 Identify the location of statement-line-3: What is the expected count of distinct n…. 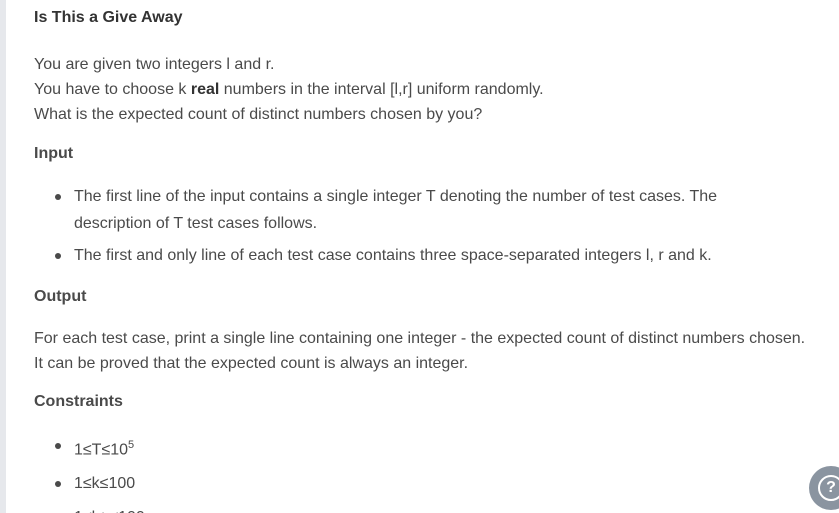
(258, 114).